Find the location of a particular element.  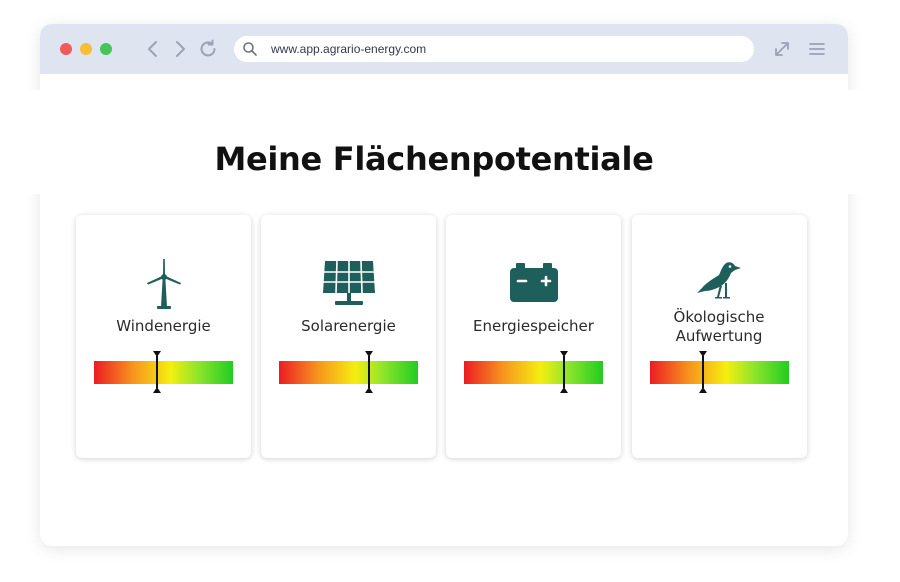

solar-panel-icon is located at coordinates (348, 282).